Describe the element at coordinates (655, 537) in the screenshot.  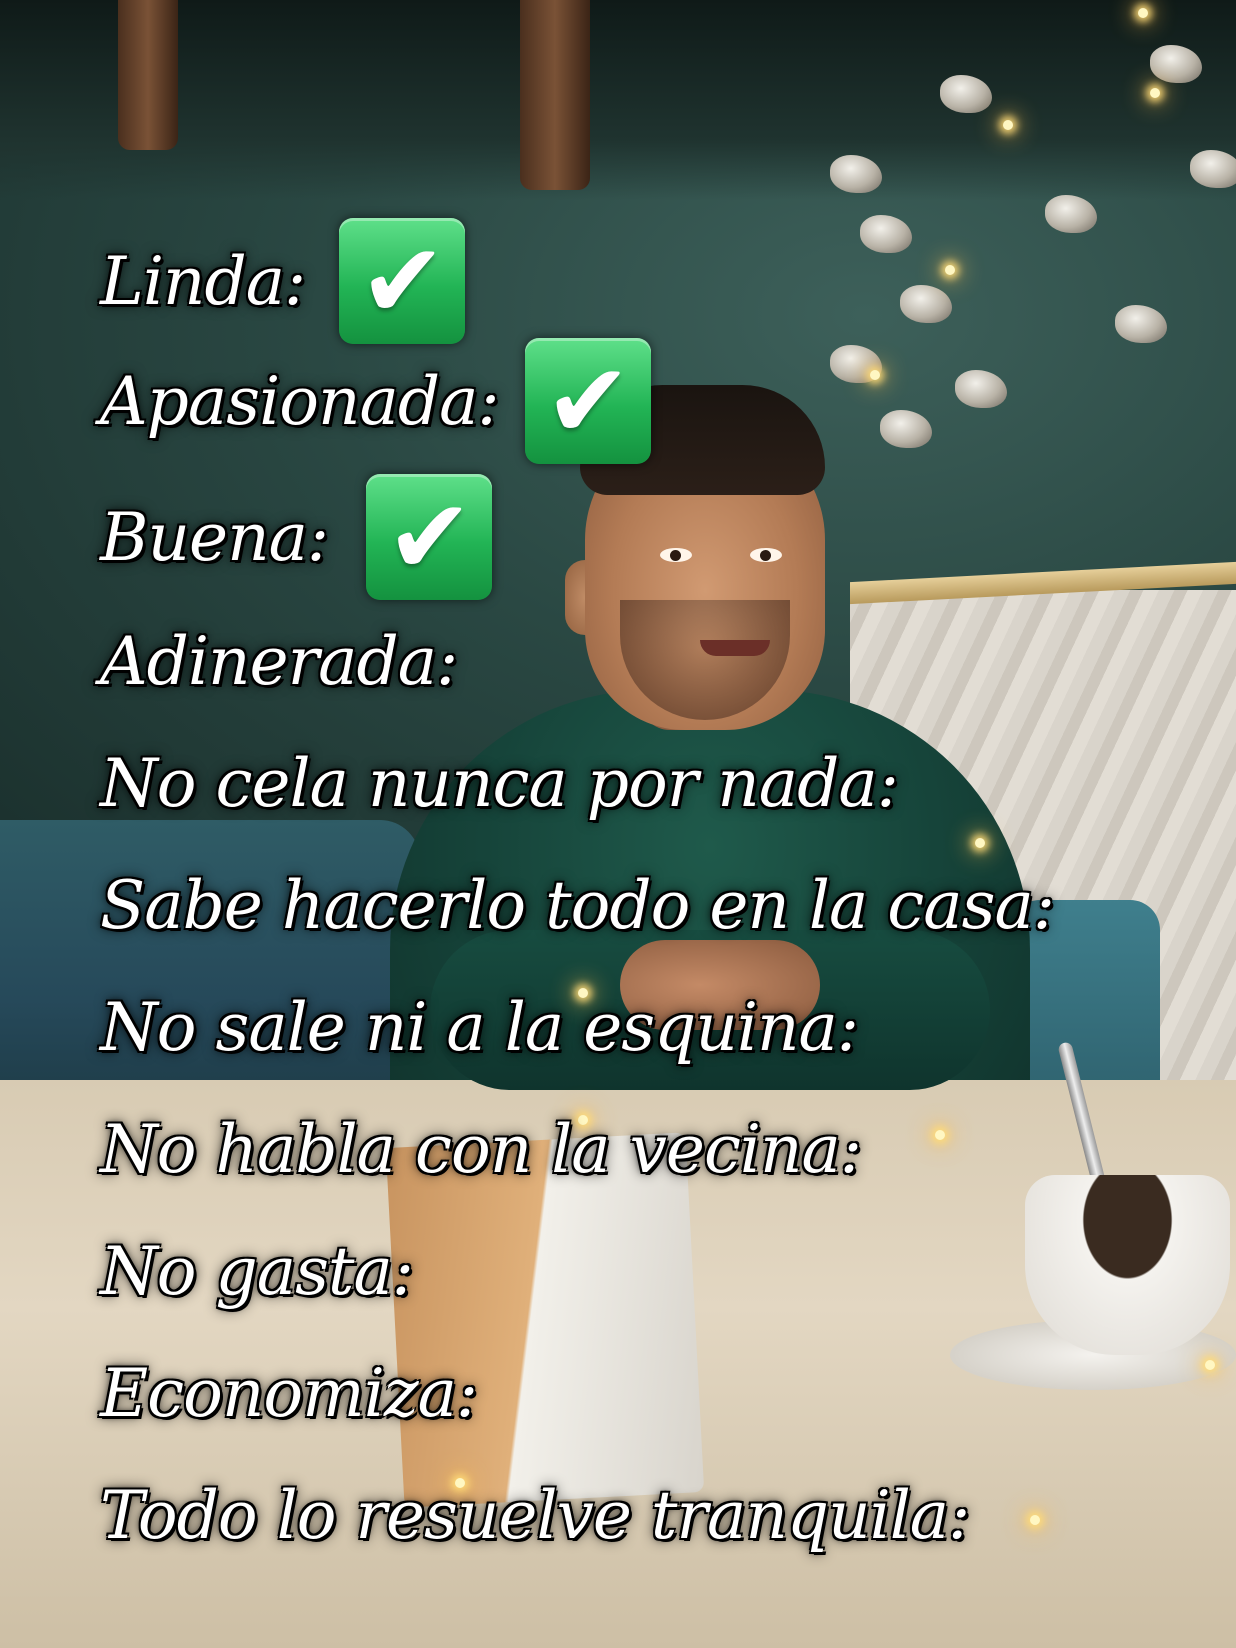
I see `checklist-item-buena: Buena: ✔` at that location.